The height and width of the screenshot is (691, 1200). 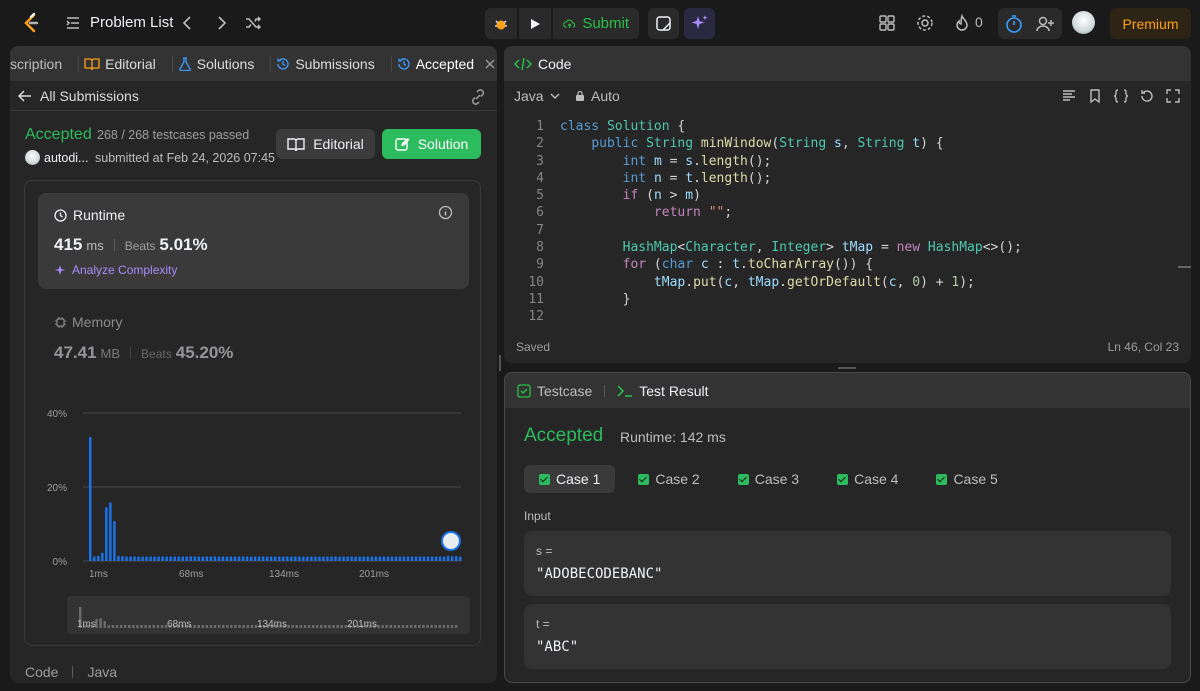 I want to click on auto-mode-toggle: Auto, so click(x=597, y=96).